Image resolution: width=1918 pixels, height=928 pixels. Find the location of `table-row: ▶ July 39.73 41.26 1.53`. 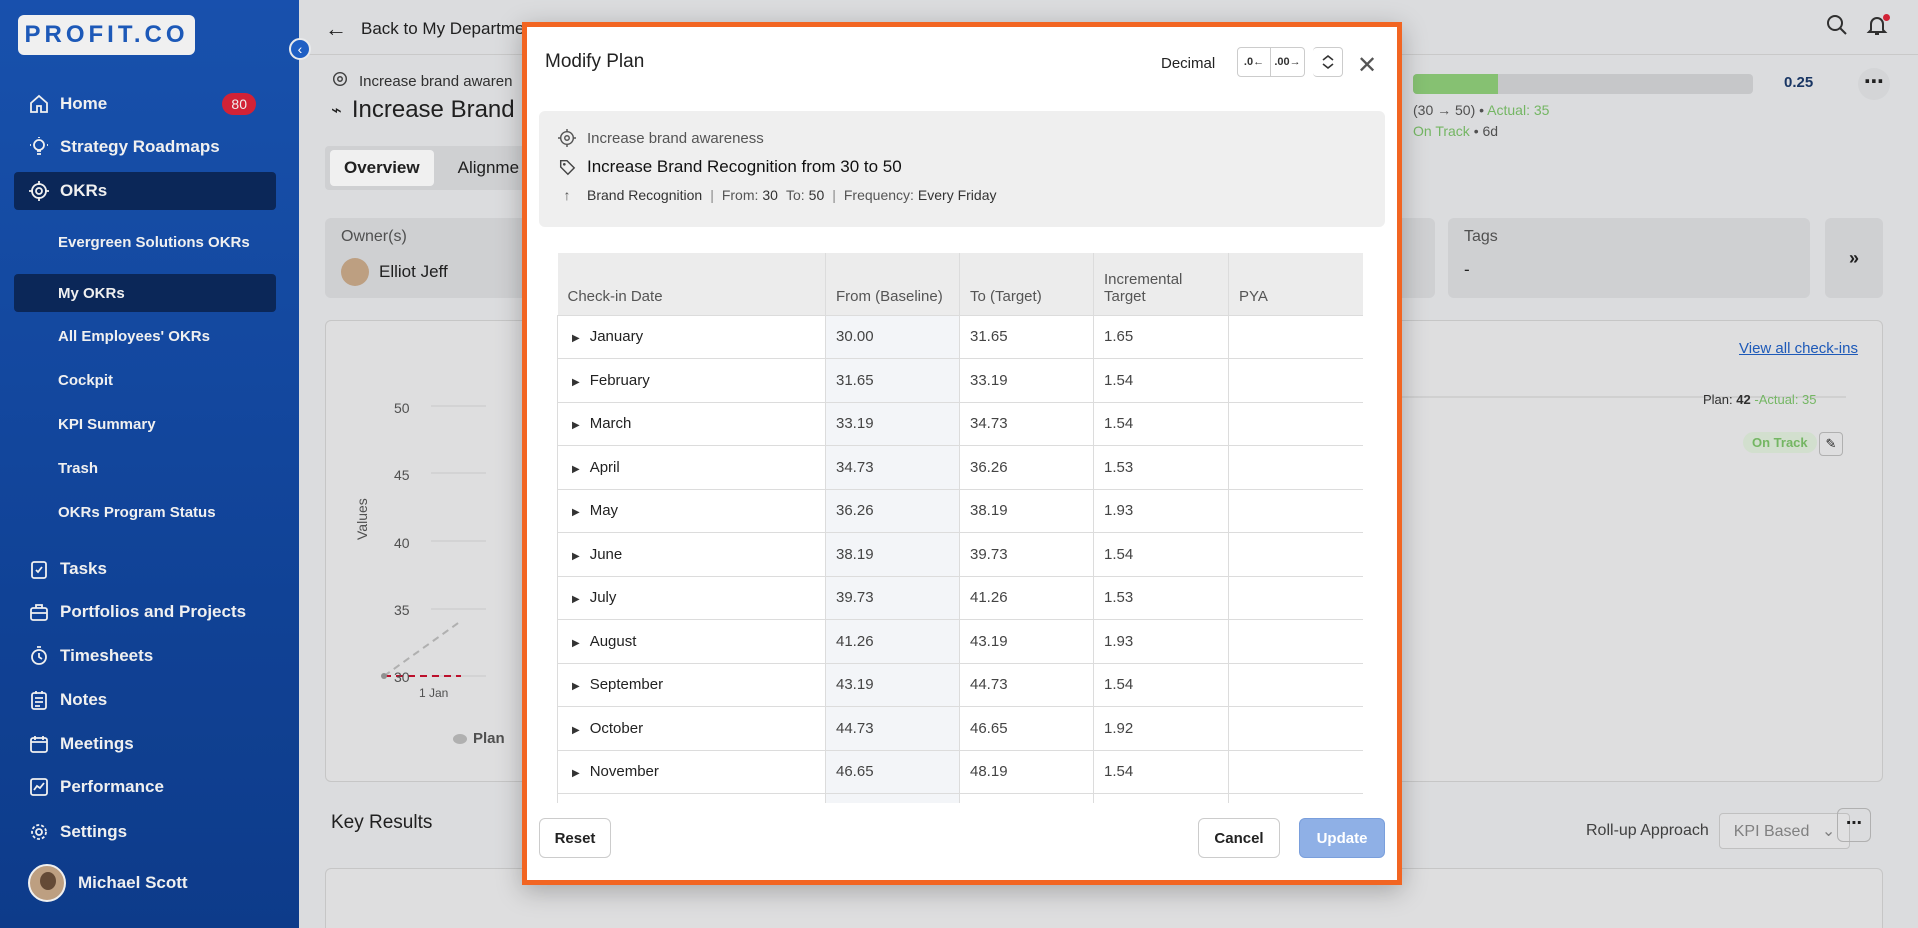

table-row: ▶ July 39.73 41.26 1.53 is located at coordinates (960, 597).